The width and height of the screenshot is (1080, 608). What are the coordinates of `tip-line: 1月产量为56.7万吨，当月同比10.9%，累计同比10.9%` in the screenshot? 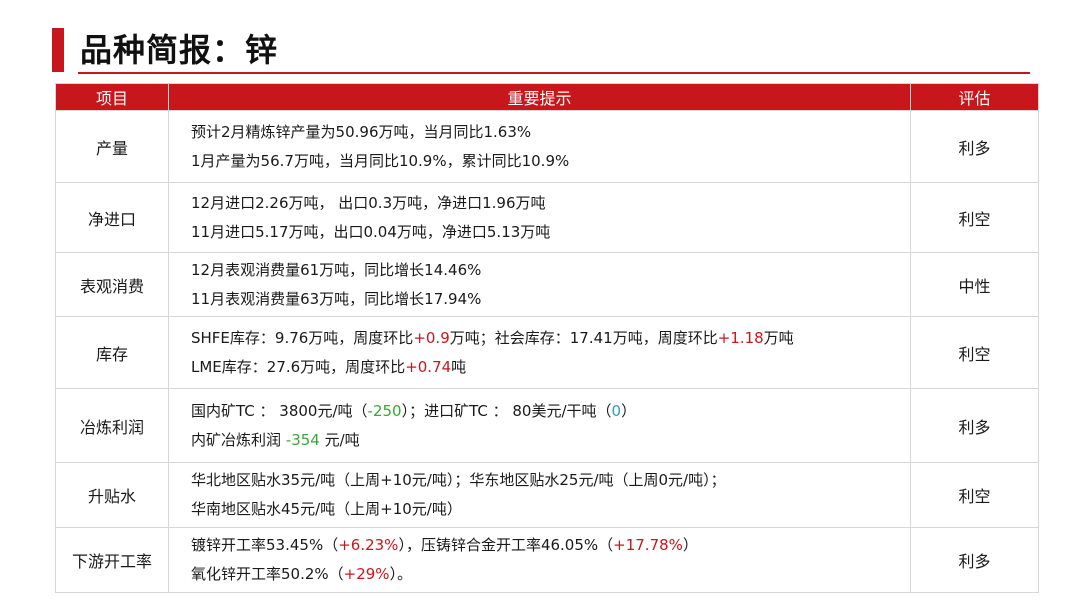 It's located at (550, 161).